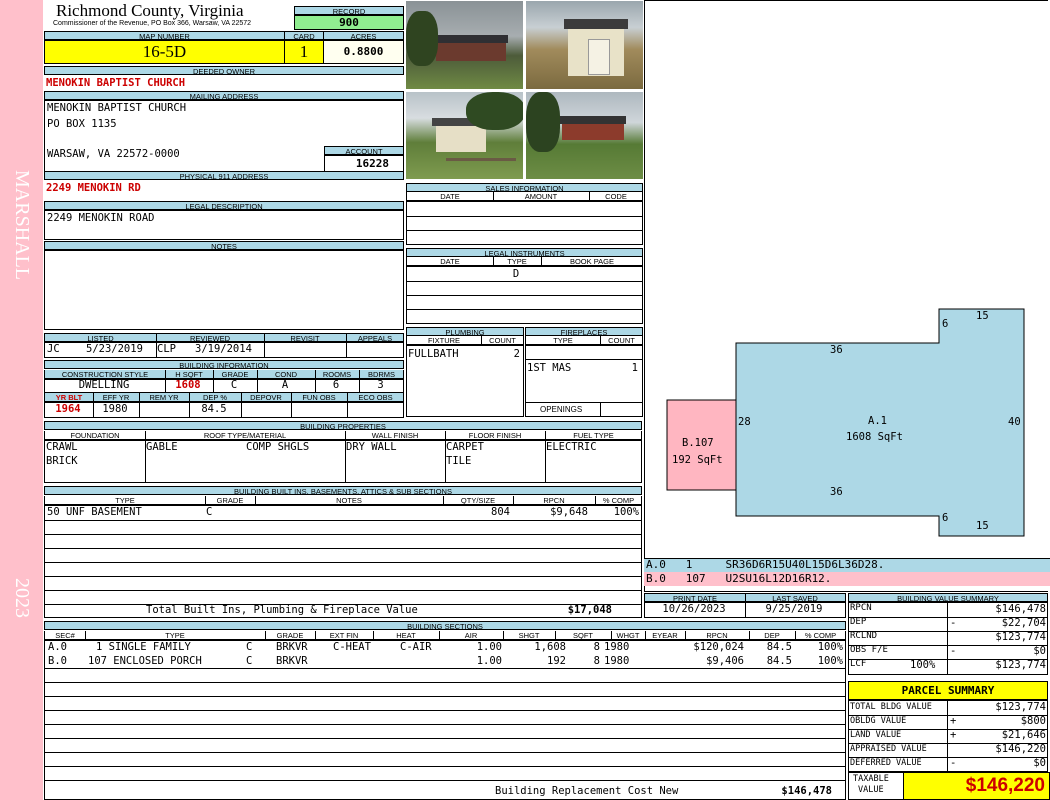  Describe the element at coordinates (982, 316) in the screenshot. I see `dim-top-15: 15` at that location.